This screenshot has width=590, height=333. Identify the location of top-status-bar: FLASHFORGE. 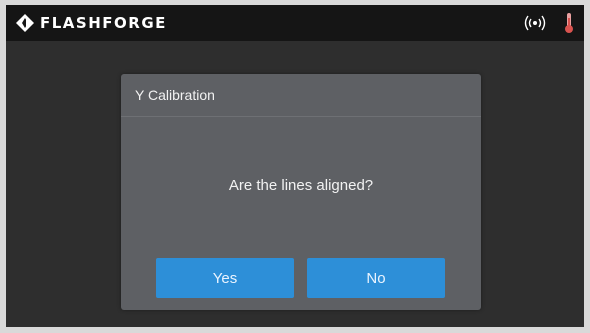
(295, 23).